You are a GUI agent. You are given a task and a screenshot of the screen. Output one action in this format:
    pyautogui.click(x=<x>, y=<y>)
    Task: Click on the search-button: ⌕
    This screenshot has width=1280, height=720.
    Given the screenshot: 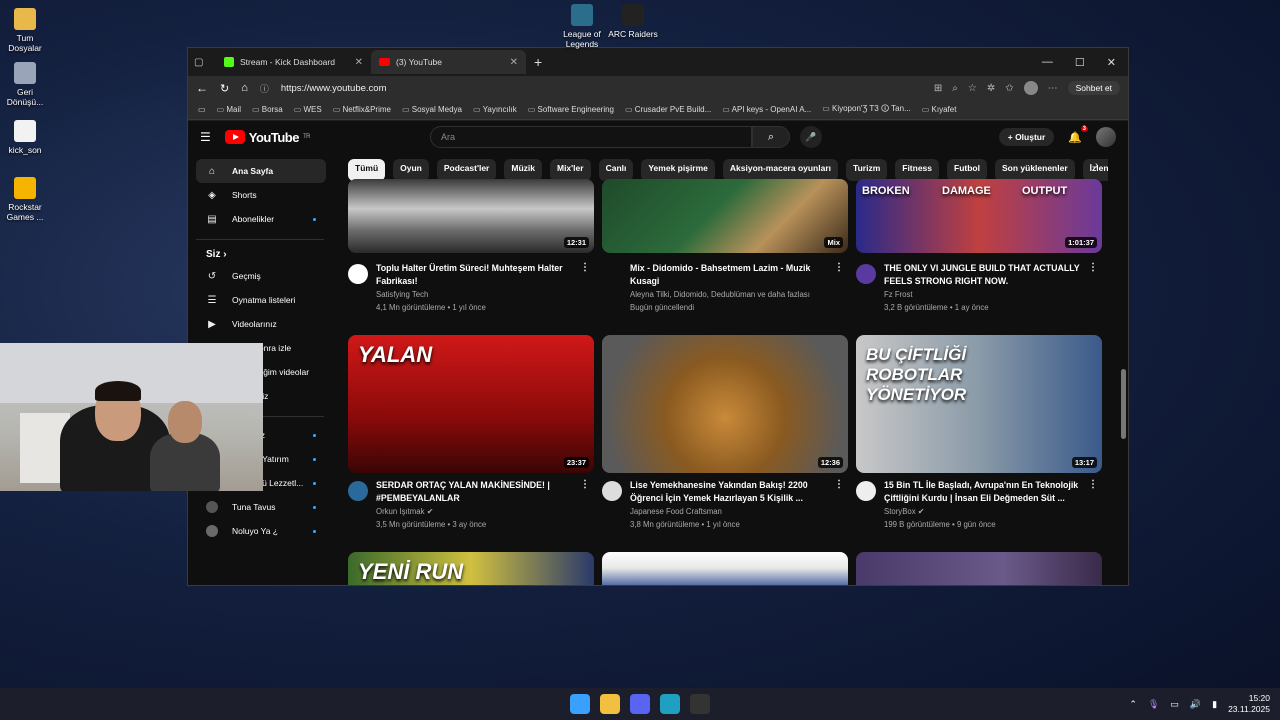 What is the action you would take?
    pyautogui.click(x=770, y=137)
    